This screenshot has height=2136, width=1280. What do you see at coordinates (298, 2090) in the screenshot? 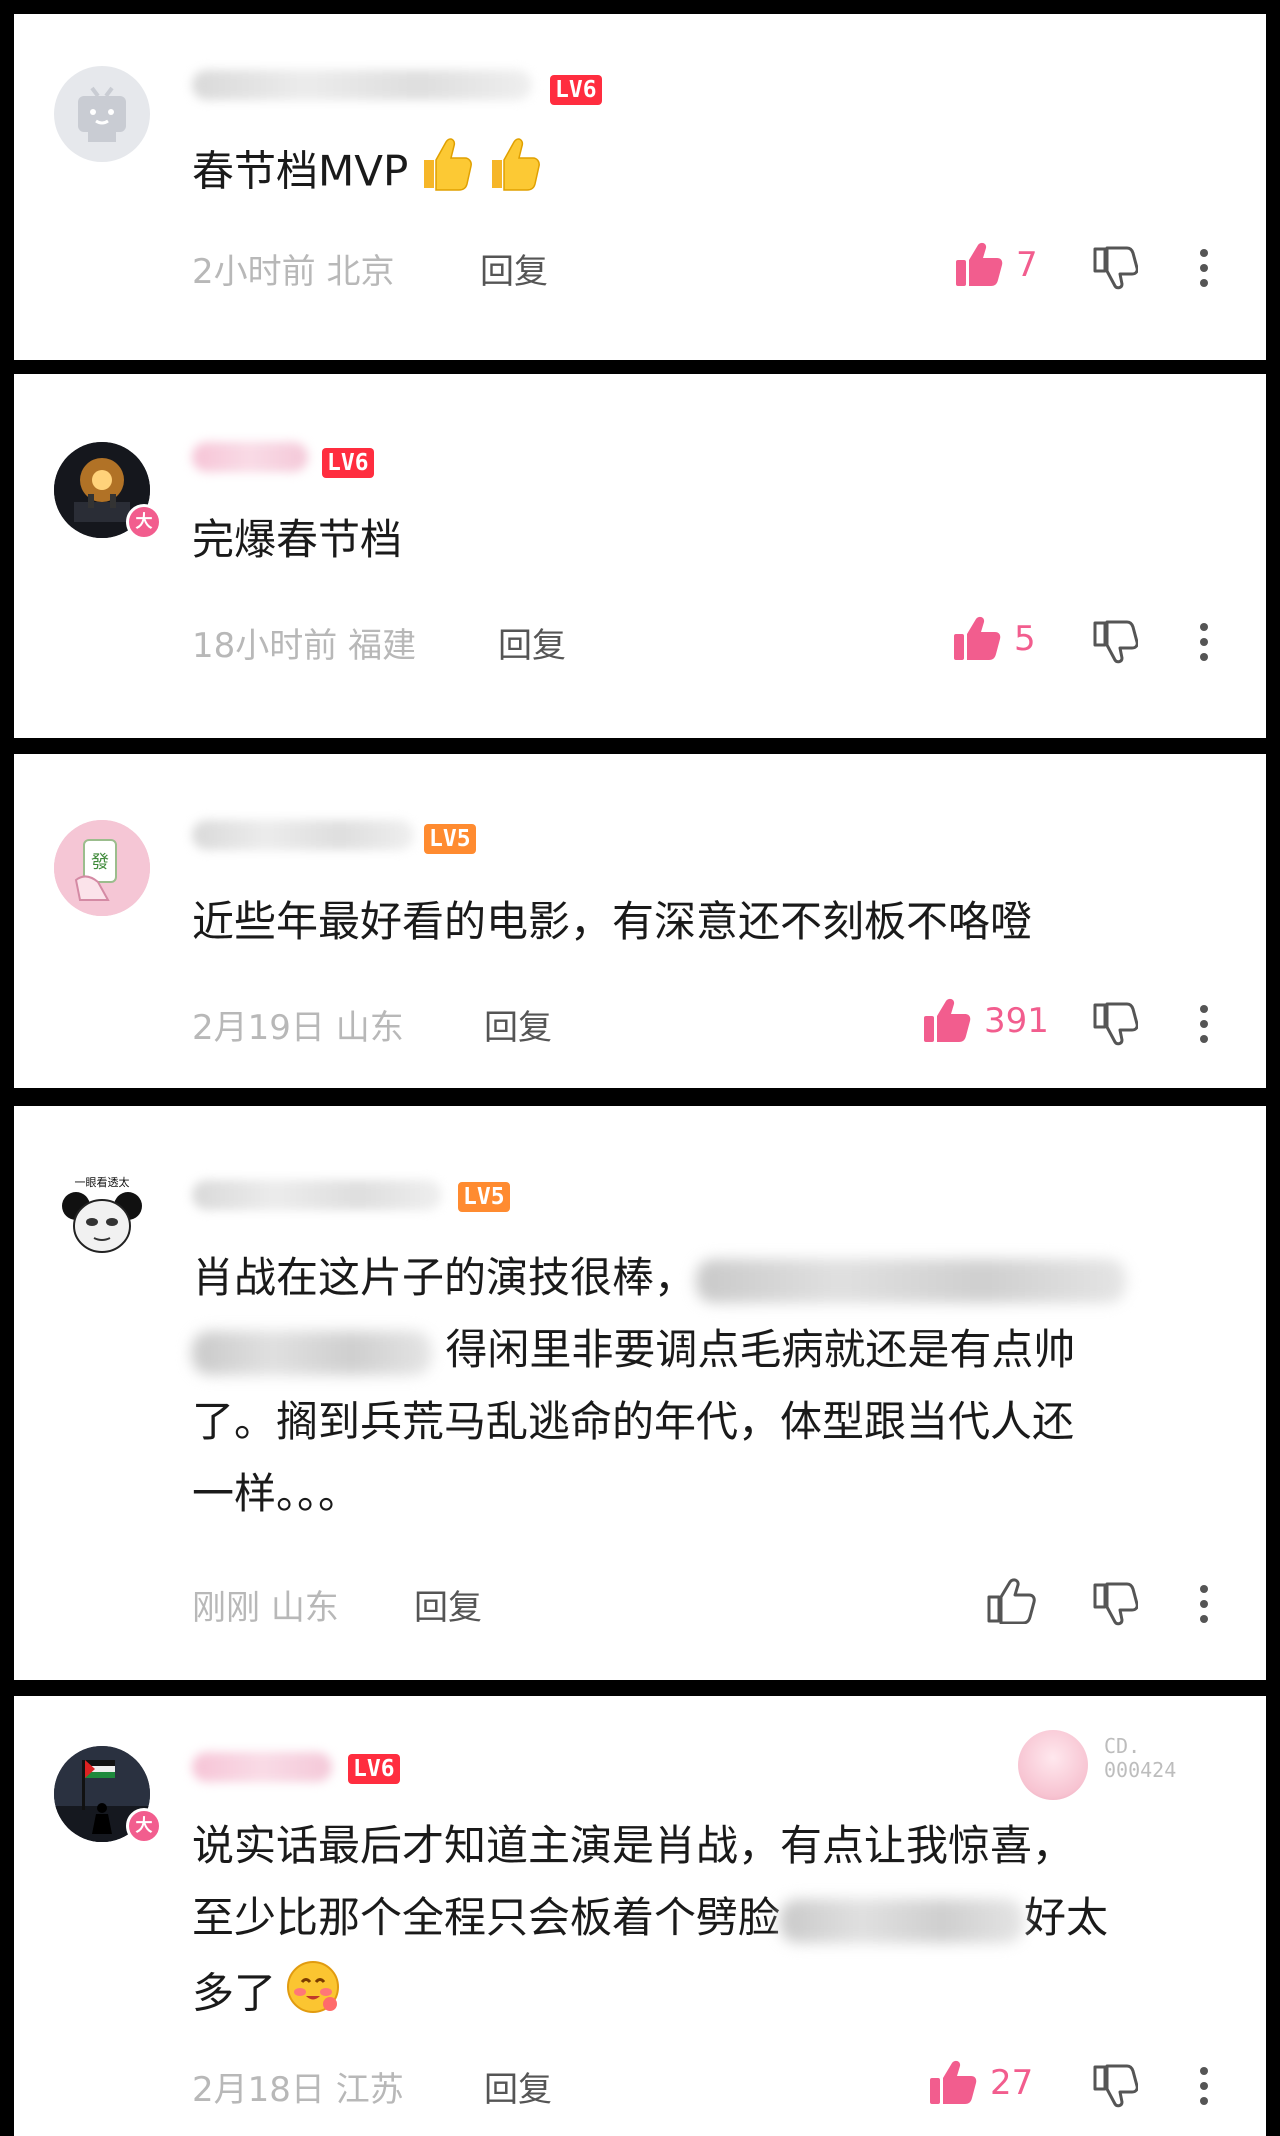
I see `comment-meta: 2月18日 江苏` at bounding box center [298, 2090].